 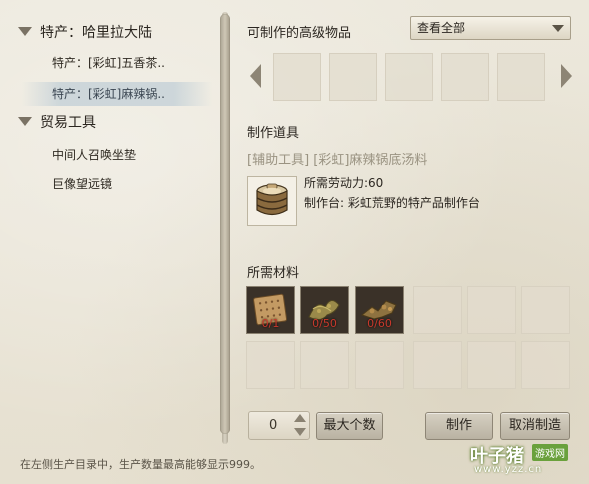 I want to click on material-count: 0/1, so click(x=270, y=323).